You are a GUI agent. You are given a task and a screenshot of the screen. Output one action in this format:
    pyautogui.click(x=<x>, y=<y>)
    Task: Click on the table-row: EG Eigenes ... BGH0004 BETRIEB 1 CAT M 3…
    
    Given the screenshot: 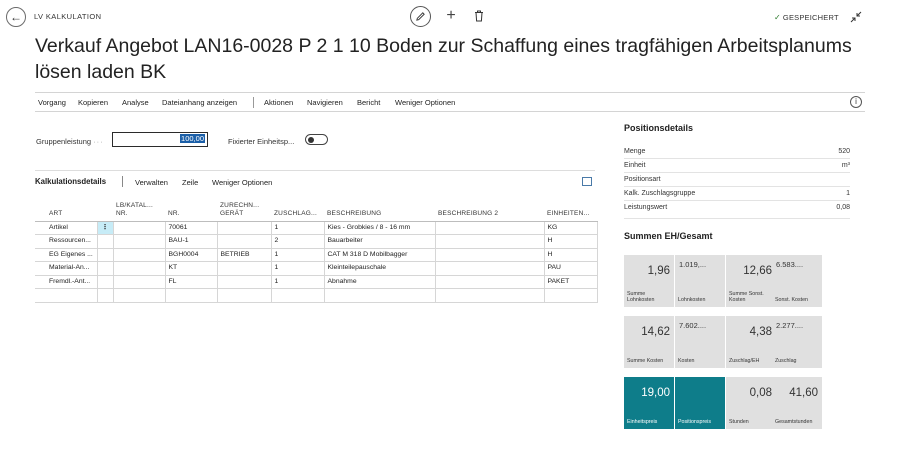 What is the action you would take?
    pyautogui.click(x=316, y=255)
    